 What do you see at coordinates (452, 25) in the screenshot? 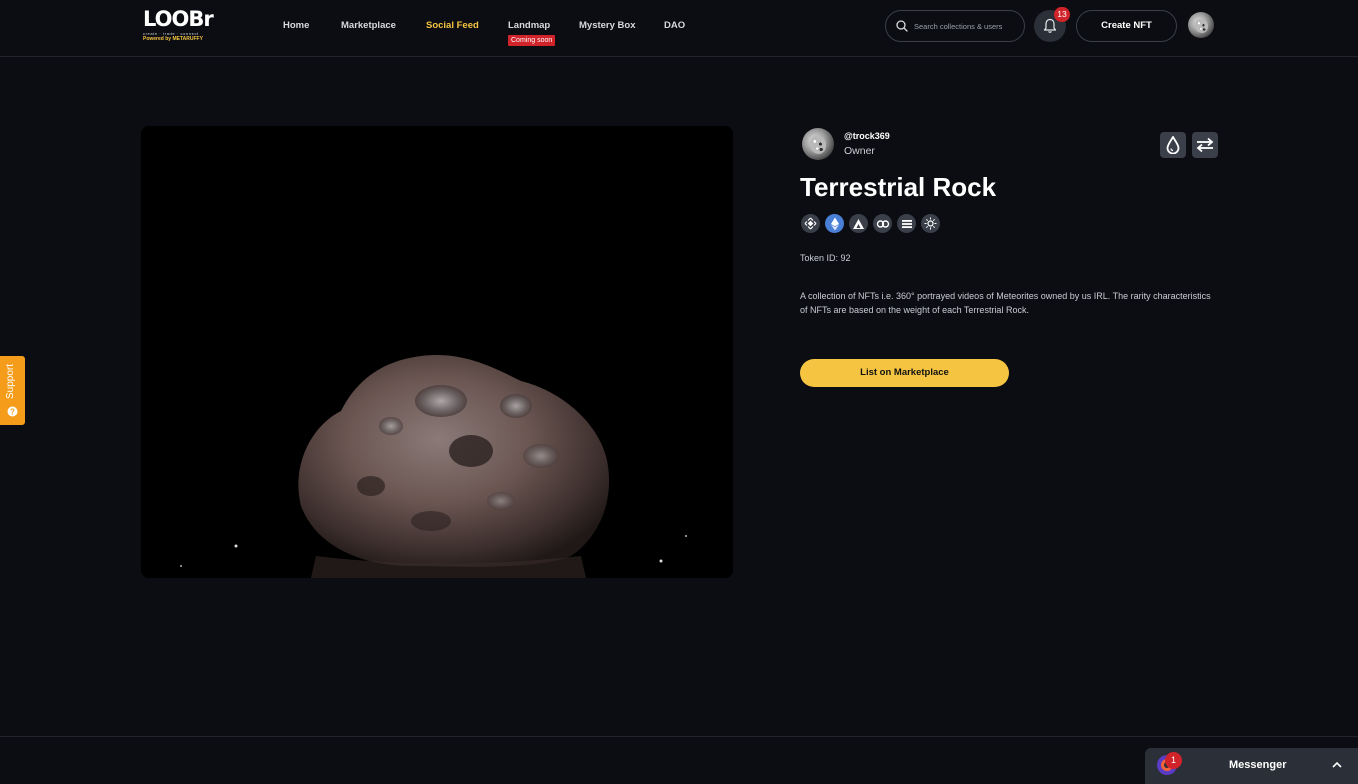
I see `nav-social-feed: Social Feed` at bounding box center [452, 25].